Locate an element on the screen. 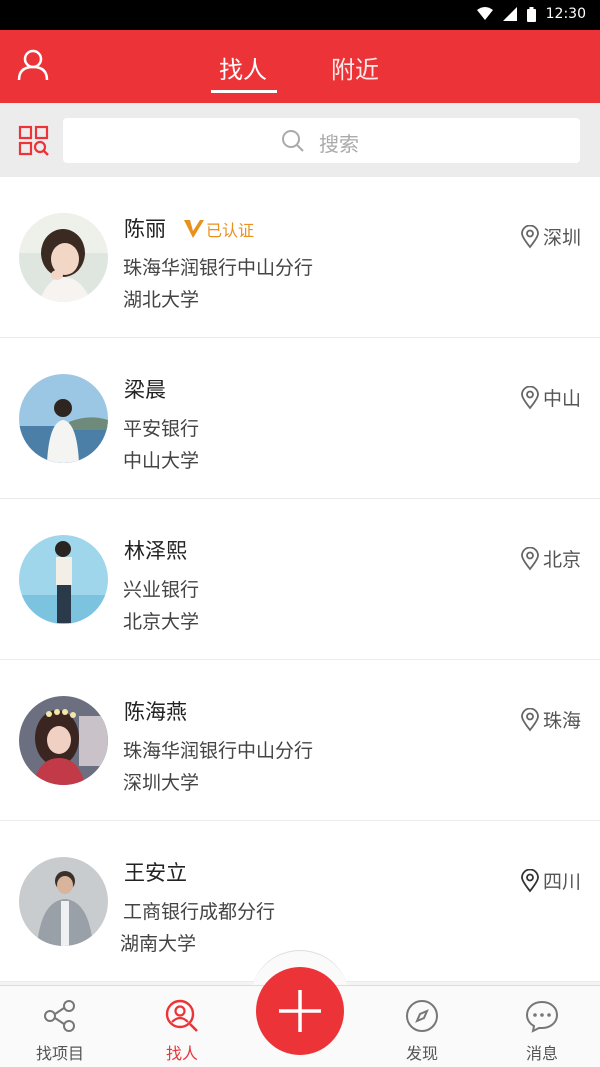 Image resolution: width=600 pixels, height=1067 pixels. tab-label: 消息 is located at coordinates (541, 1053).